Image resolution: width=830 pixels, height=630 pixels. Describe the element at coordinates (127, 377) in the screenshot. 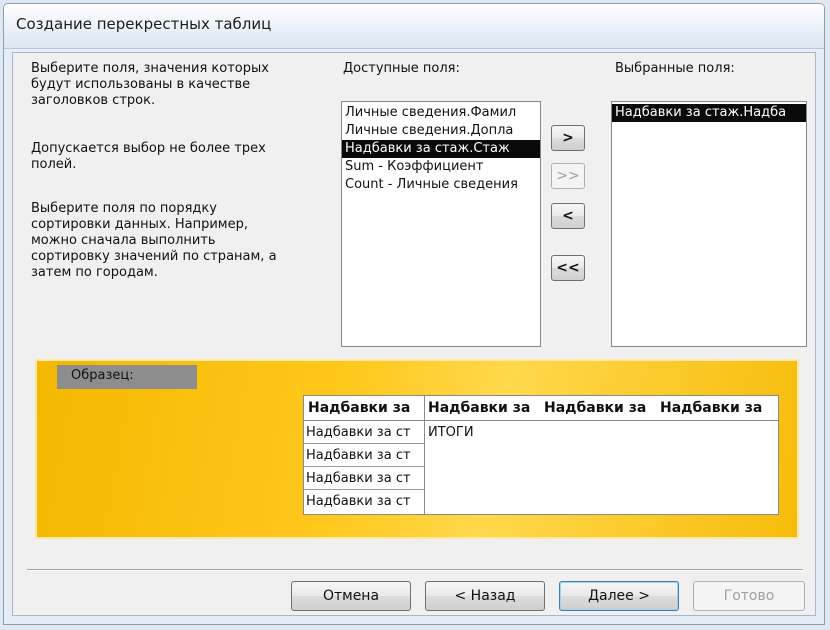

I see `sample-label: Образец:` at that location.